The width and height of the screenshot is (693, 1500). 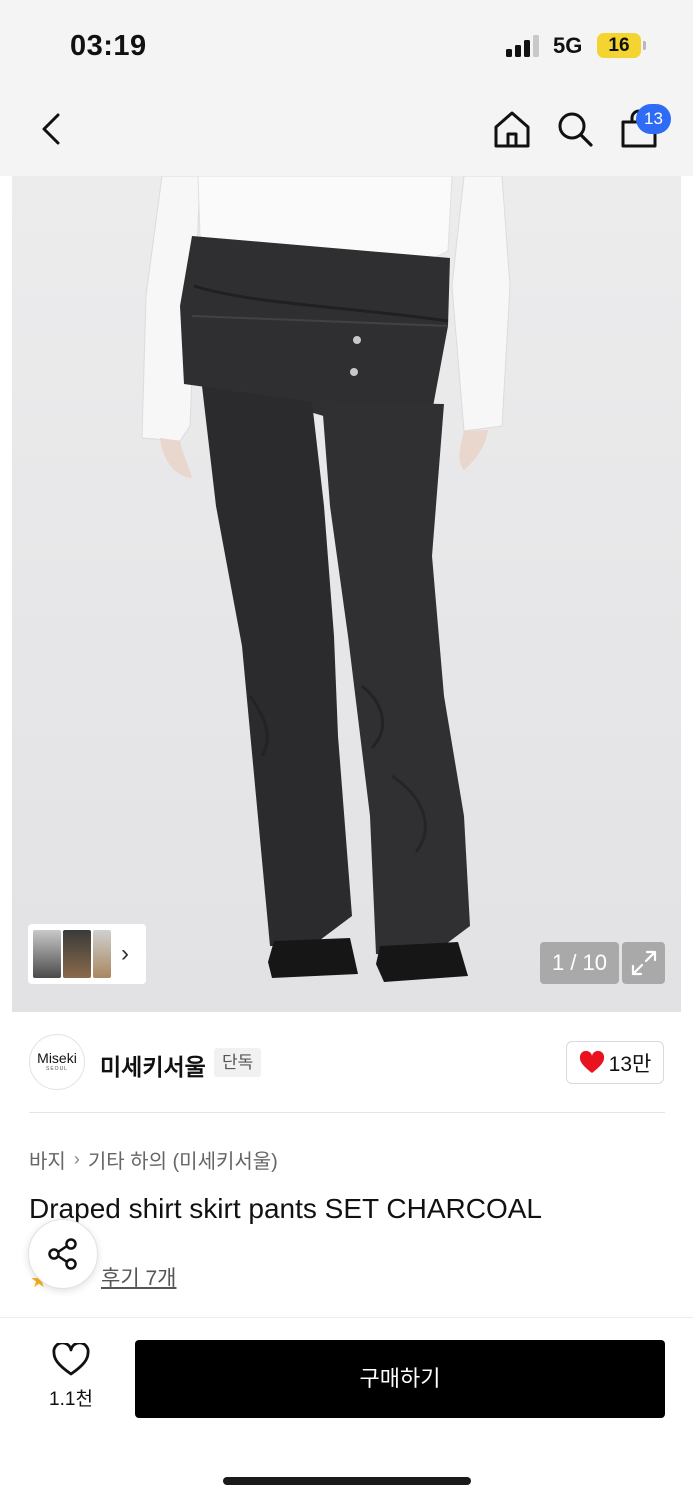 I want to click on brand-name: 미세키서울, so click(x=153, y=1065).